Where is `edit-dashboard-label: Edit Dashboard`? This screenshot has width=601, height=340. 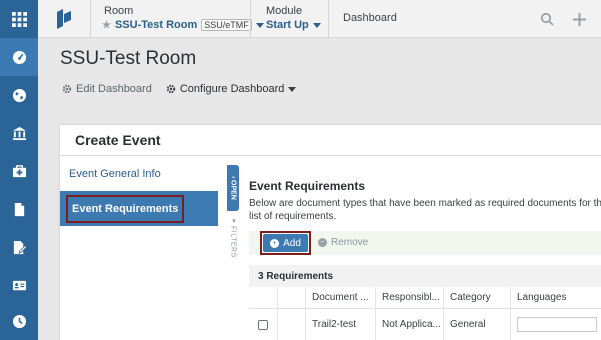
edit-dashboard-label: Edit Dashboard is located at coordinates (114, 89).